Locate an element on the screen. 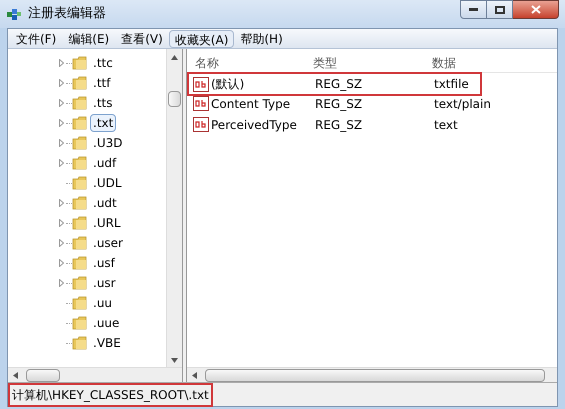 The width and height of the screenshot is (565, 409). value-name: Content Type is located at coordinates (250, 103).